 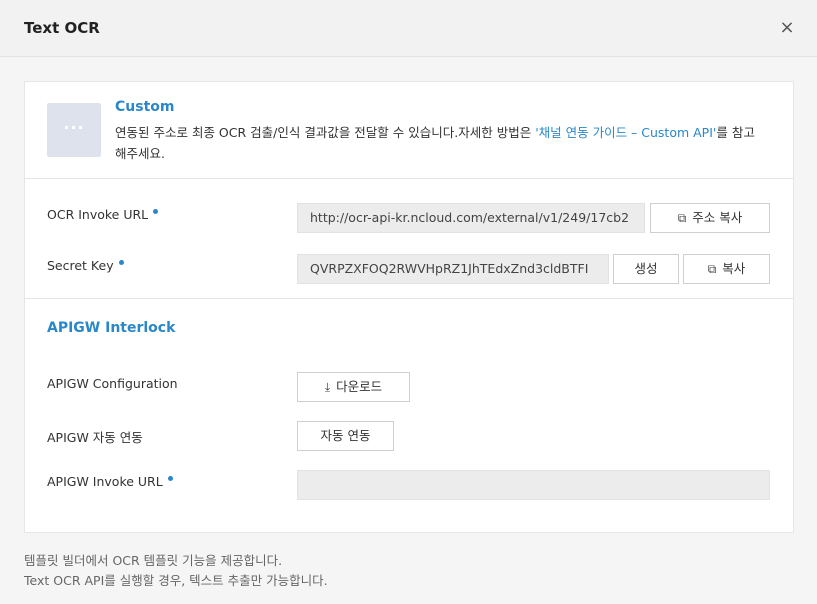 I want to click on copy-address-button: ⧉ 주소 복사, so click(x=710, y=218).